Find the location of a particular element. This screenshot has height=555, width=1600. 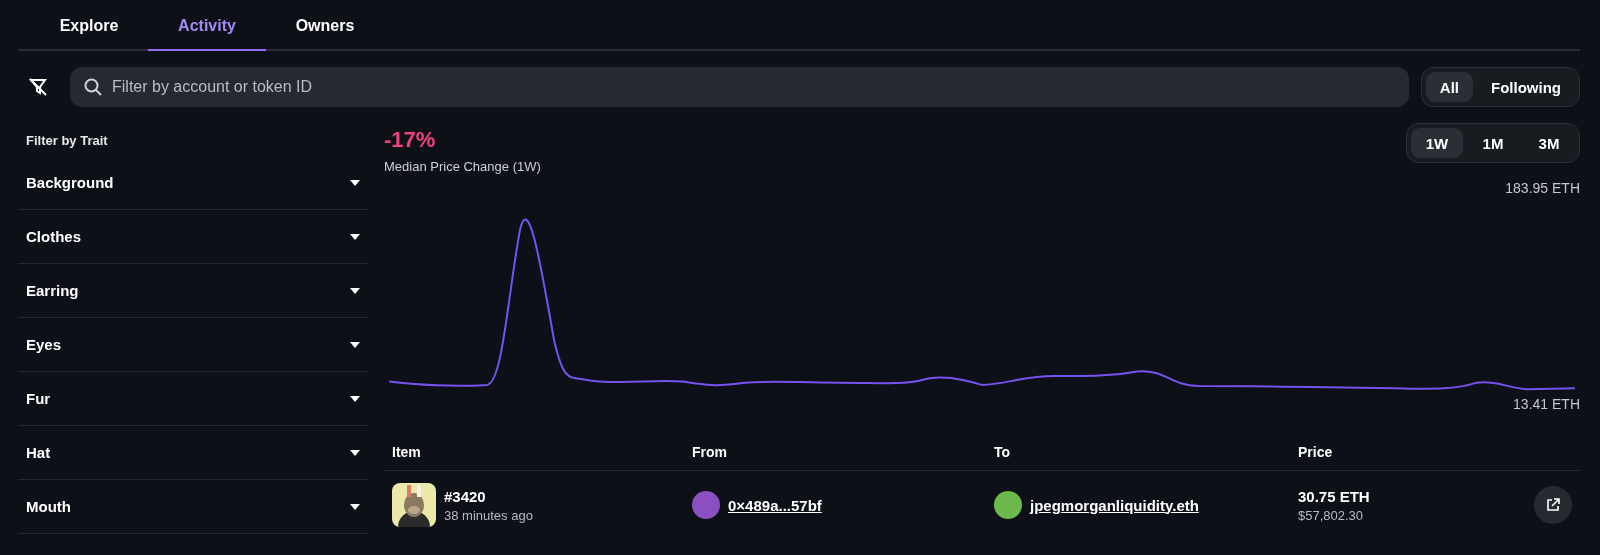

tab: Owners is located at coordinates (325, 25).